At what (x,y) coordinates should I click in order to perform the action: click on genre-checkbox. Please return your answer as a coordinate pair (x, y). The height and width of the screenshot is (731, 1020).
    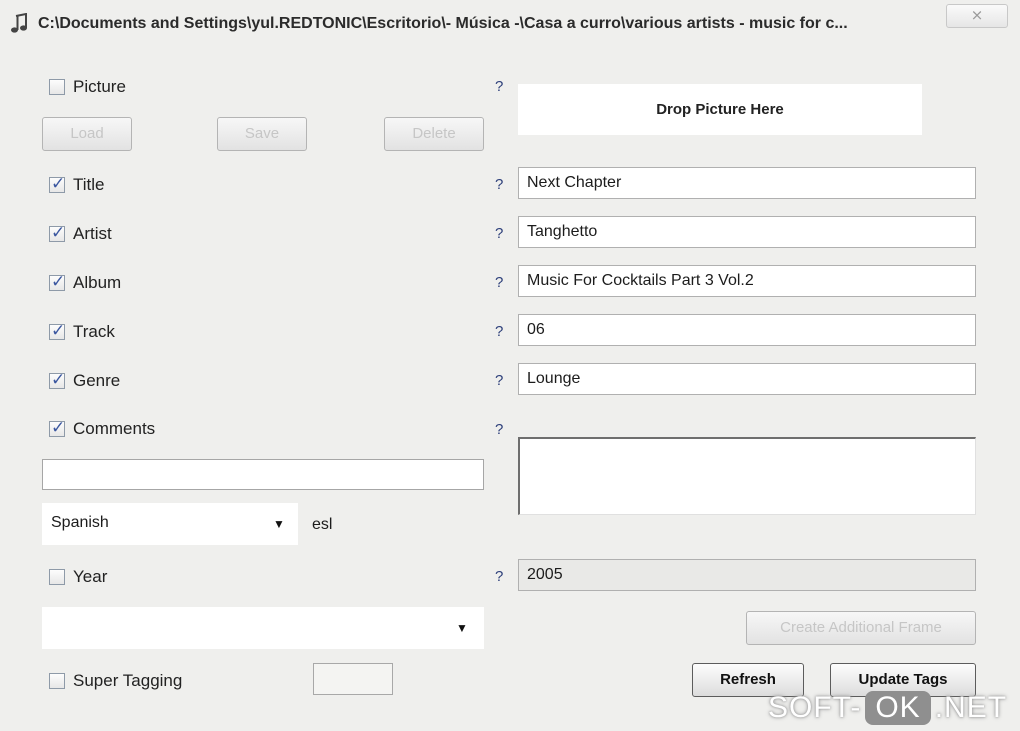
    Looking at the image, I should click on (57, 380).